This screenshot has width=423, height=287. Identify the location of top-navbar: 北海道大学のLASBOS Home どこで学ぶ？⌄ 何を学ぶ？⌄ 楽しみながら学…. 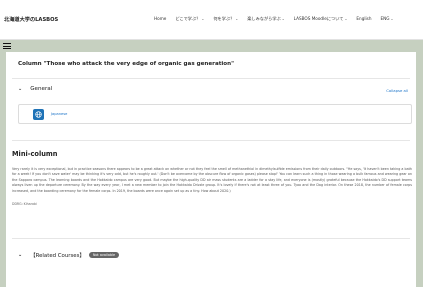
(211, 20).